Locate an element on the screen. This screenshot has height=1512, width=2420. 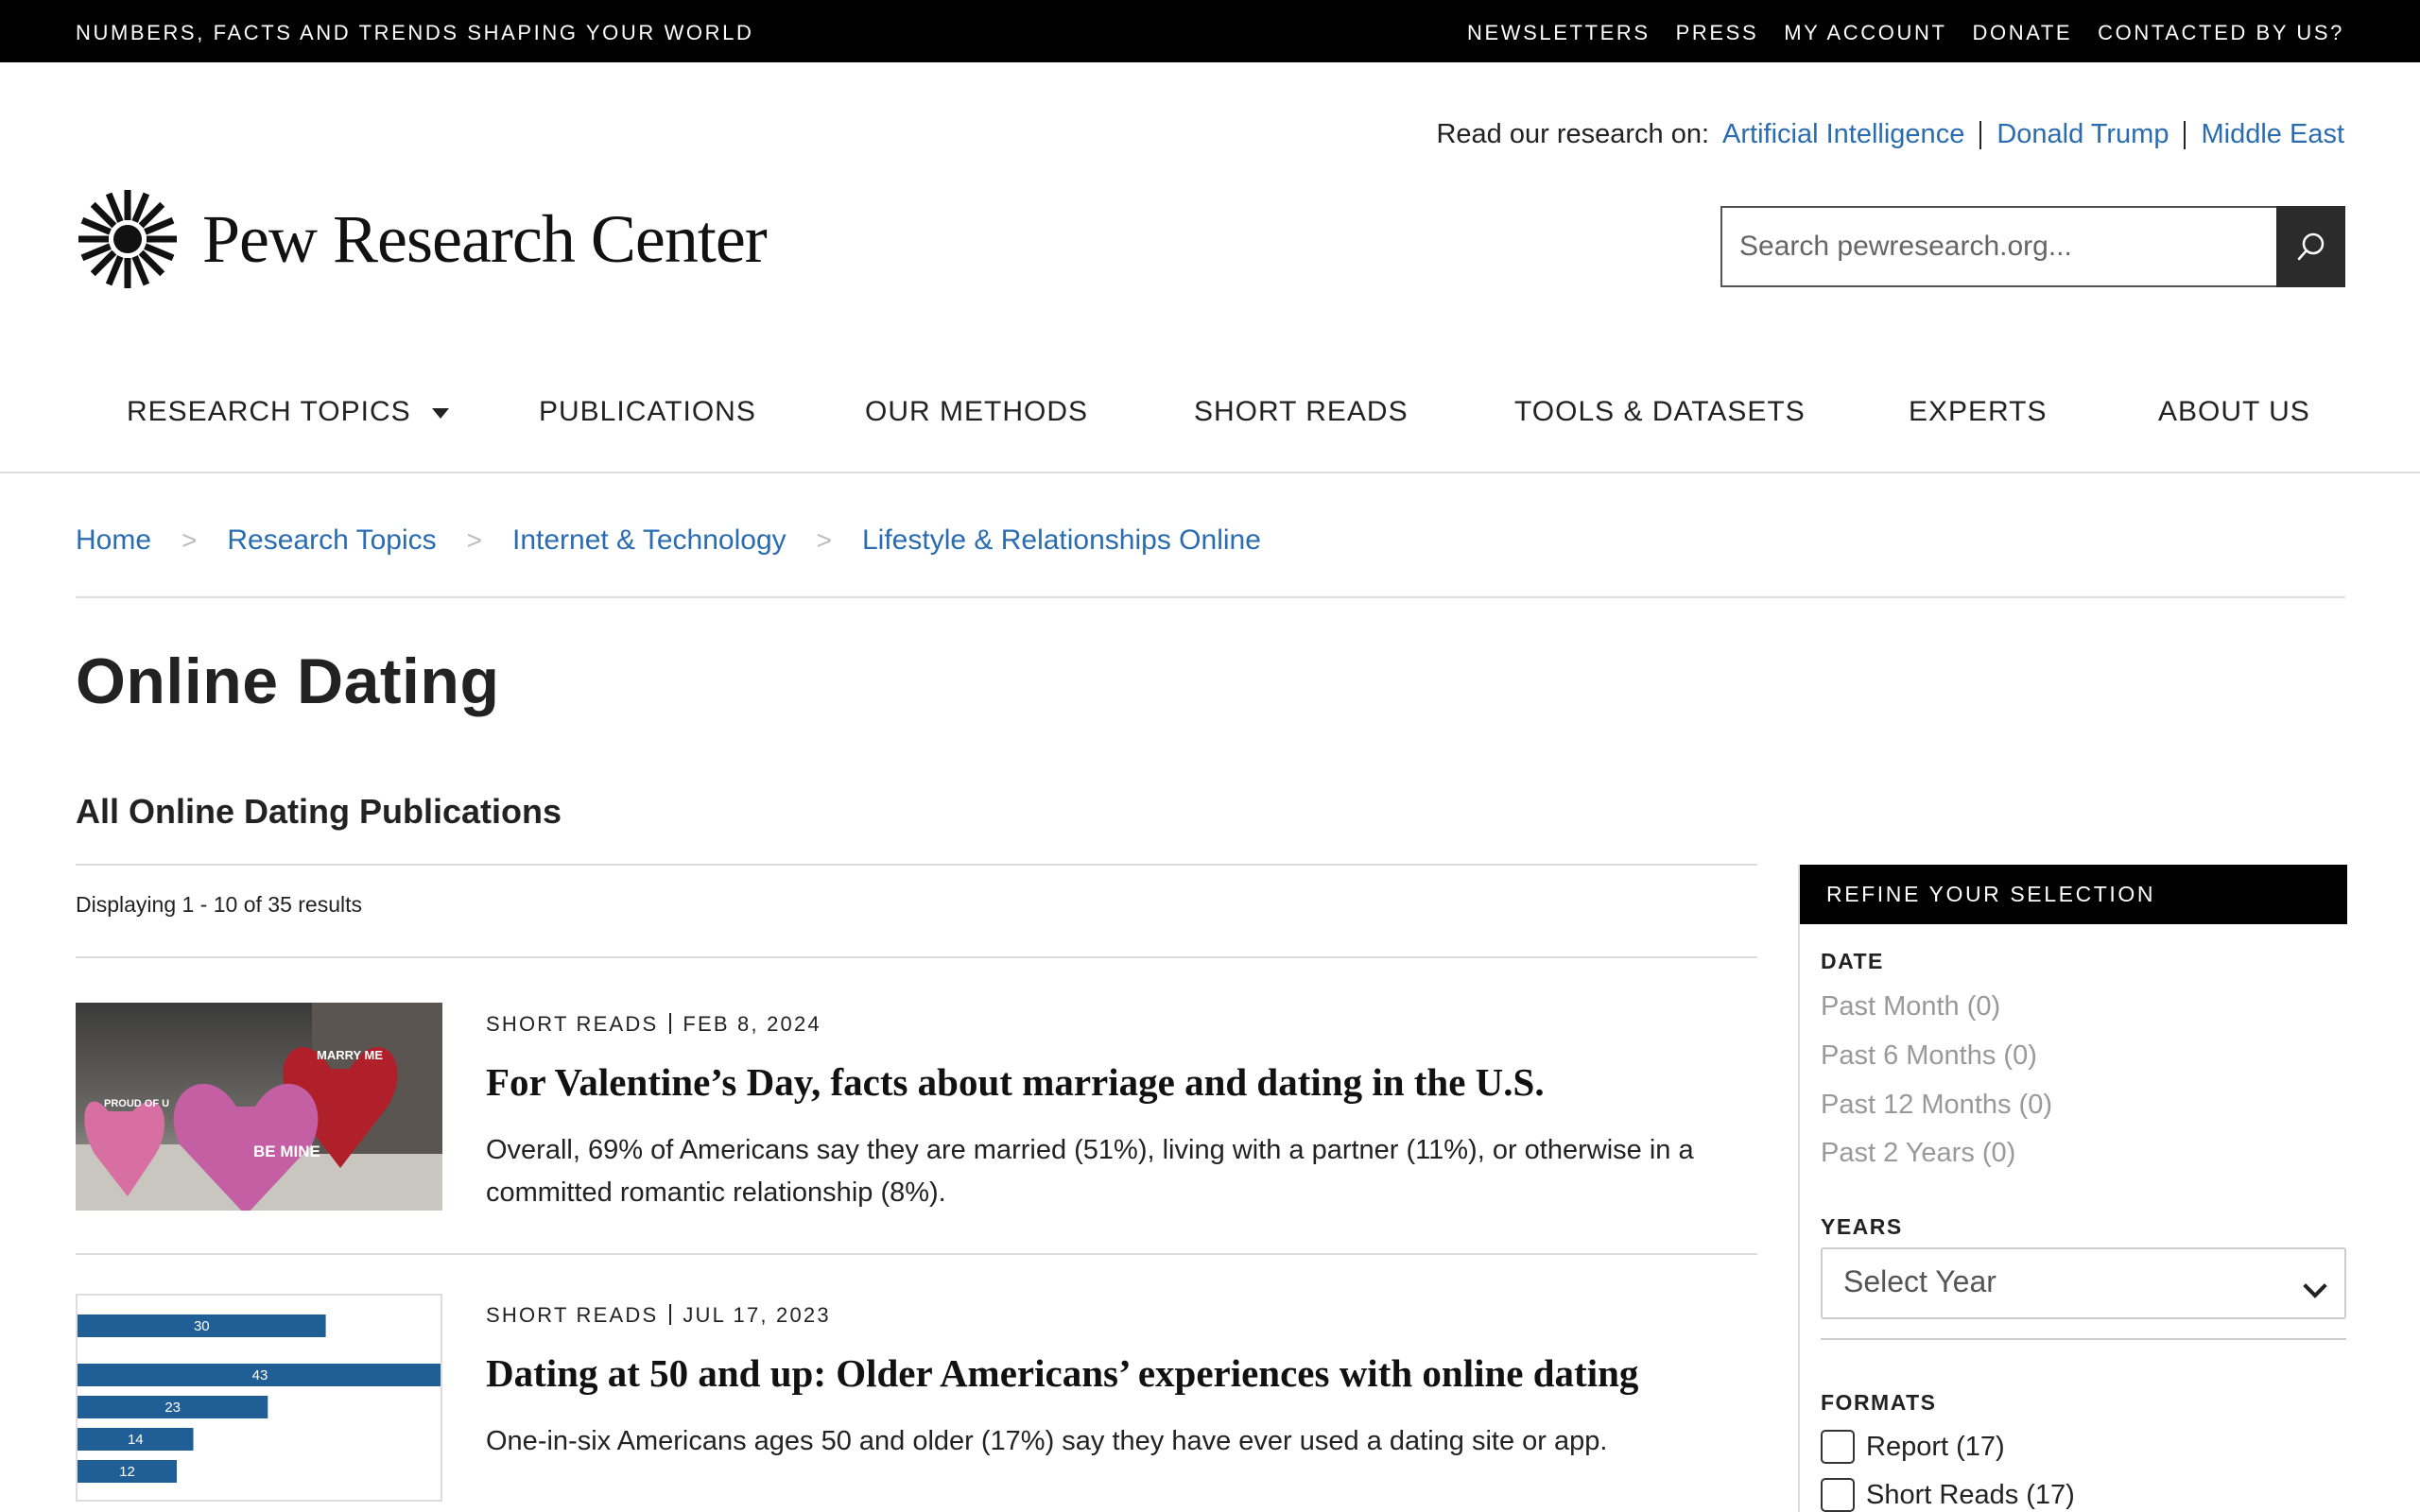
chart-bar-label: 43 is located at coordinates (260, 1375).